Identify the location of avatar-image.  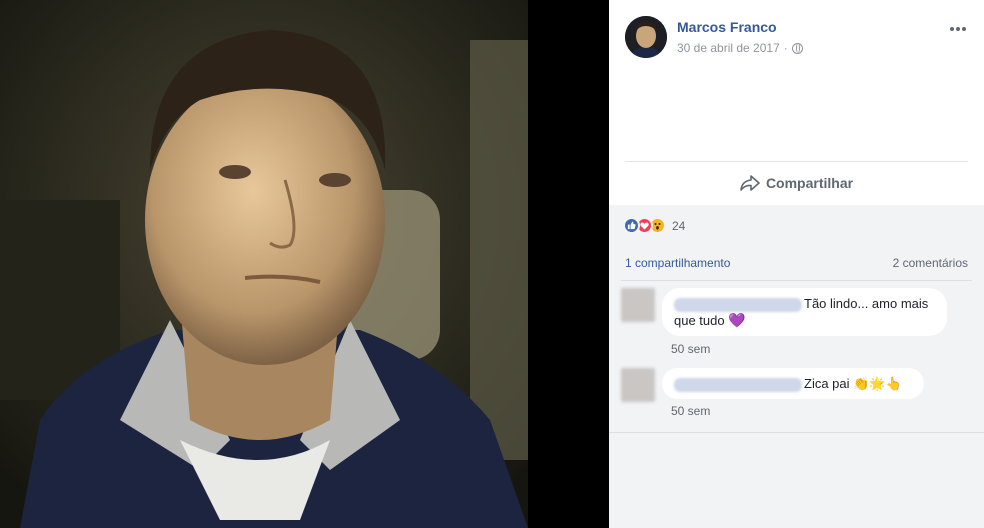
(646, 37).